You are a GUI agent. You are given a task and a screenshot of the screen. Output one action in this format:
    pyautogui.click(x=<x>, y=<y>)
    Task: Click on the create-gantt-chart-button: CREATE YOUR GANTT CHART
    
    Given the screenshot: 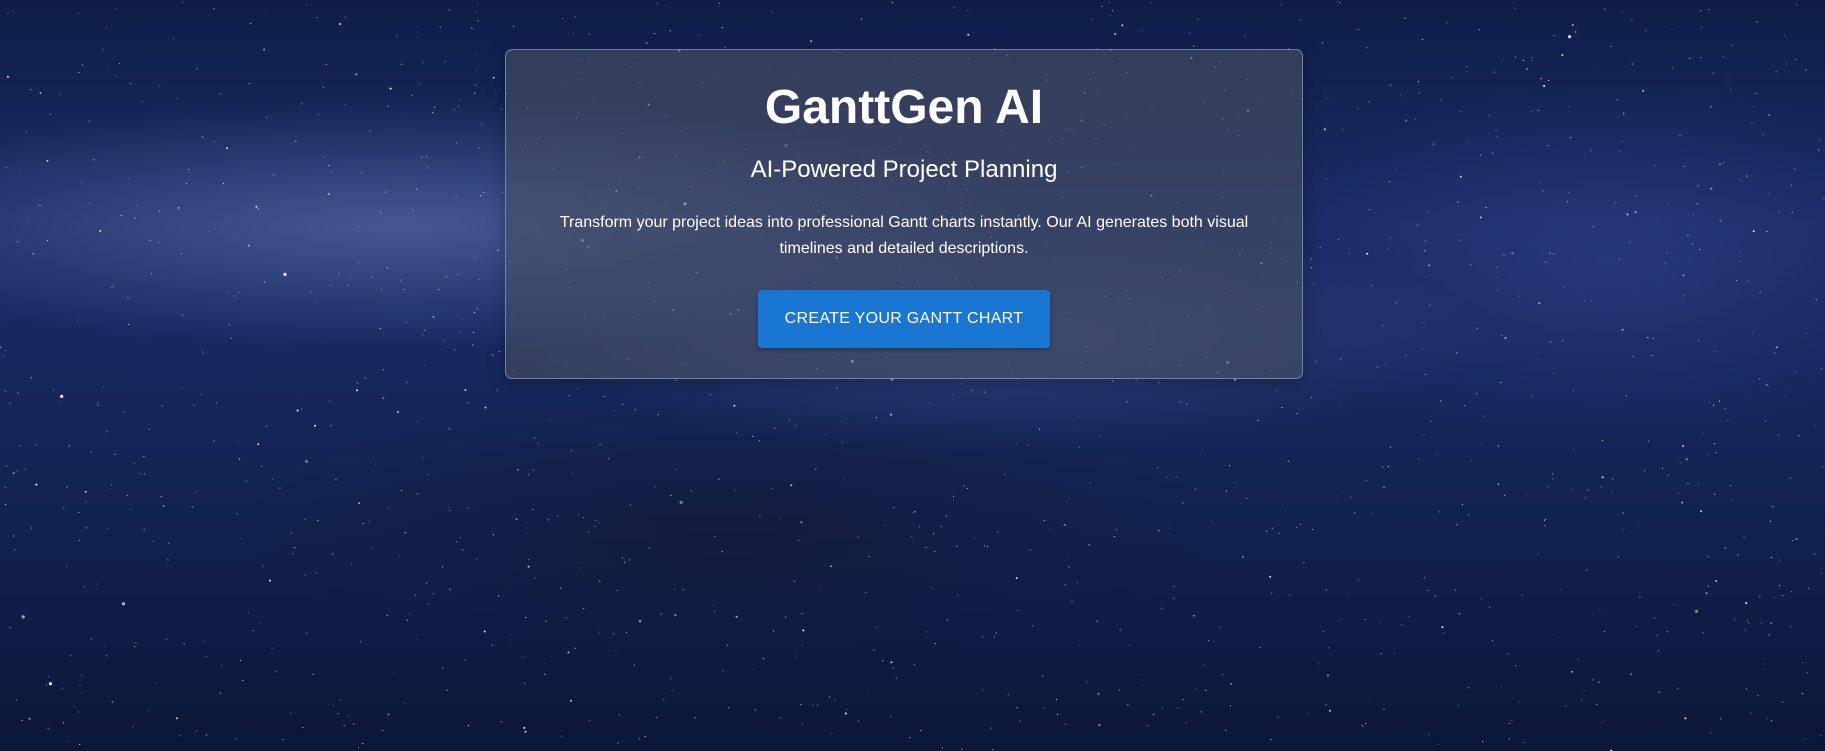 What is the action you would take?
    pyautogui.click(x=904, y=319)
    